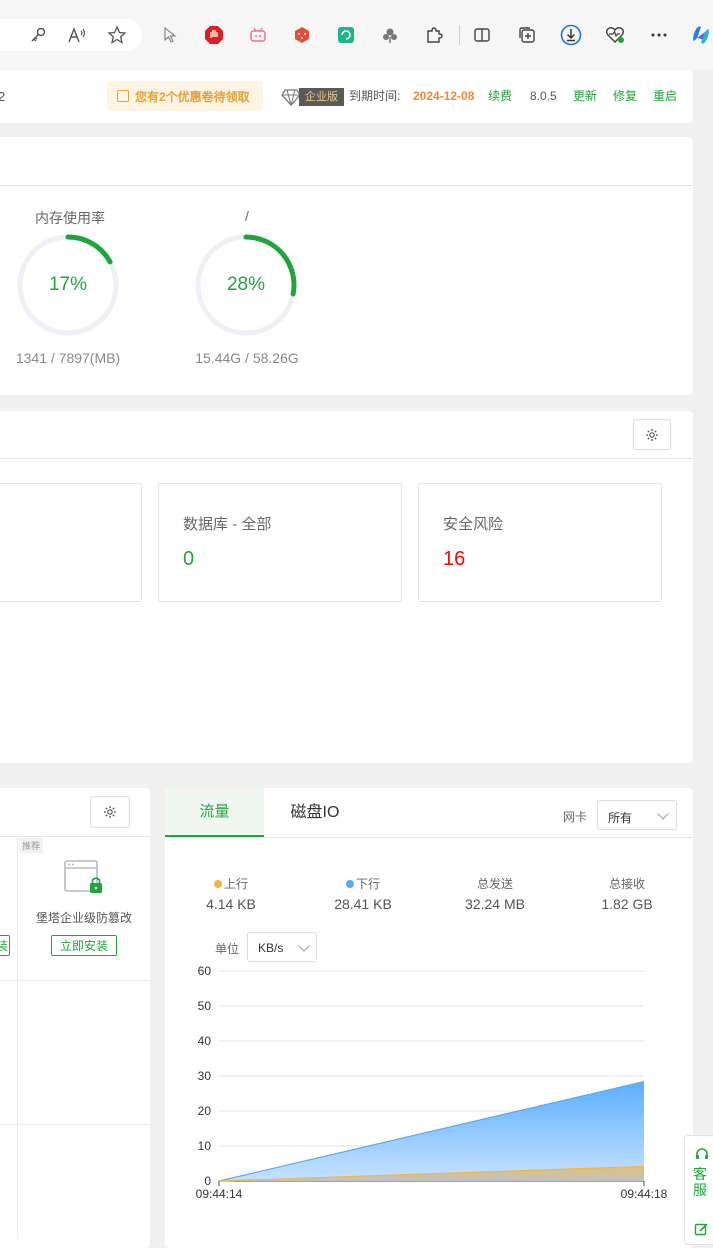 The height and width of the screenshot is (1248, 713). Describe the element at coordinates (83, 876) in the screenshot. I see `tamper-proof-app-icon` at that location.